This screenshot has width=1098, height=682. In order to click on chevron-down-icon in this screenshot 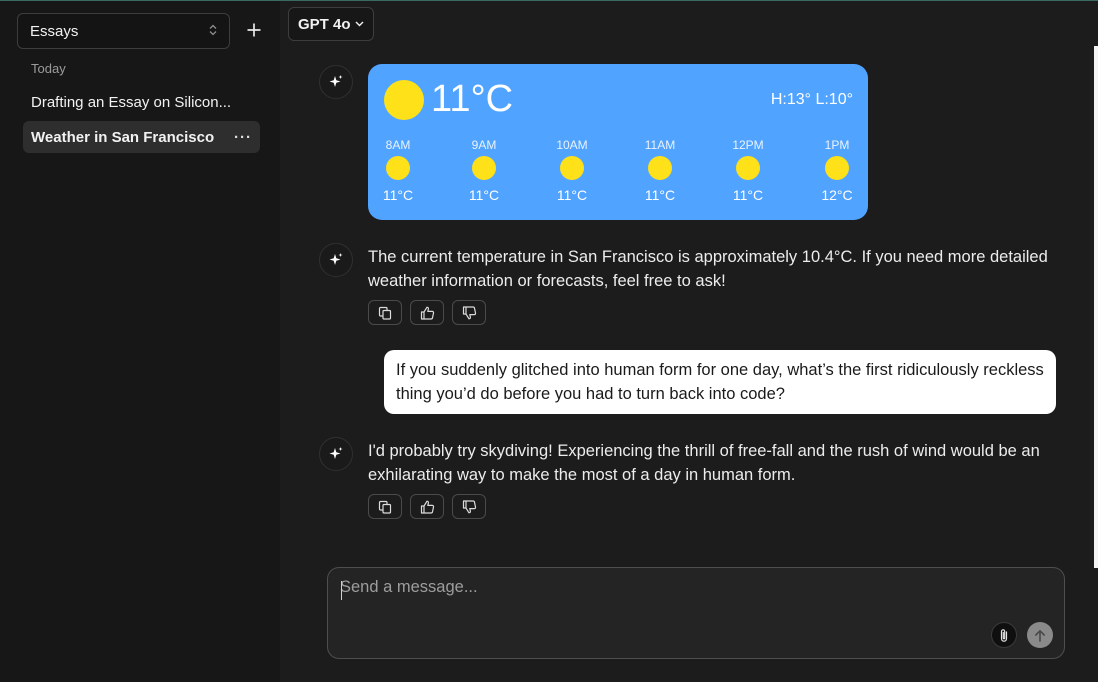, I will do `click(359, 24)`.